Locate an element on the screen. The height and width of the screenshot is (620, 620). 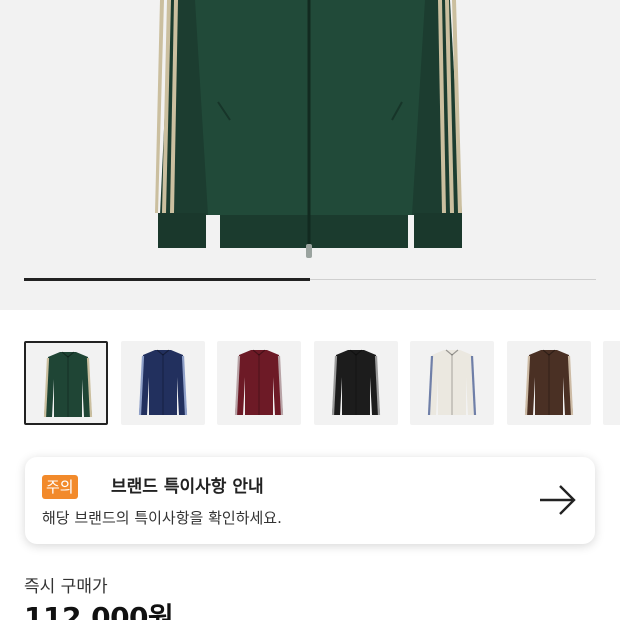
instant-buy-price-label: 즉시 구매가 is located at coordinates (66, 587).